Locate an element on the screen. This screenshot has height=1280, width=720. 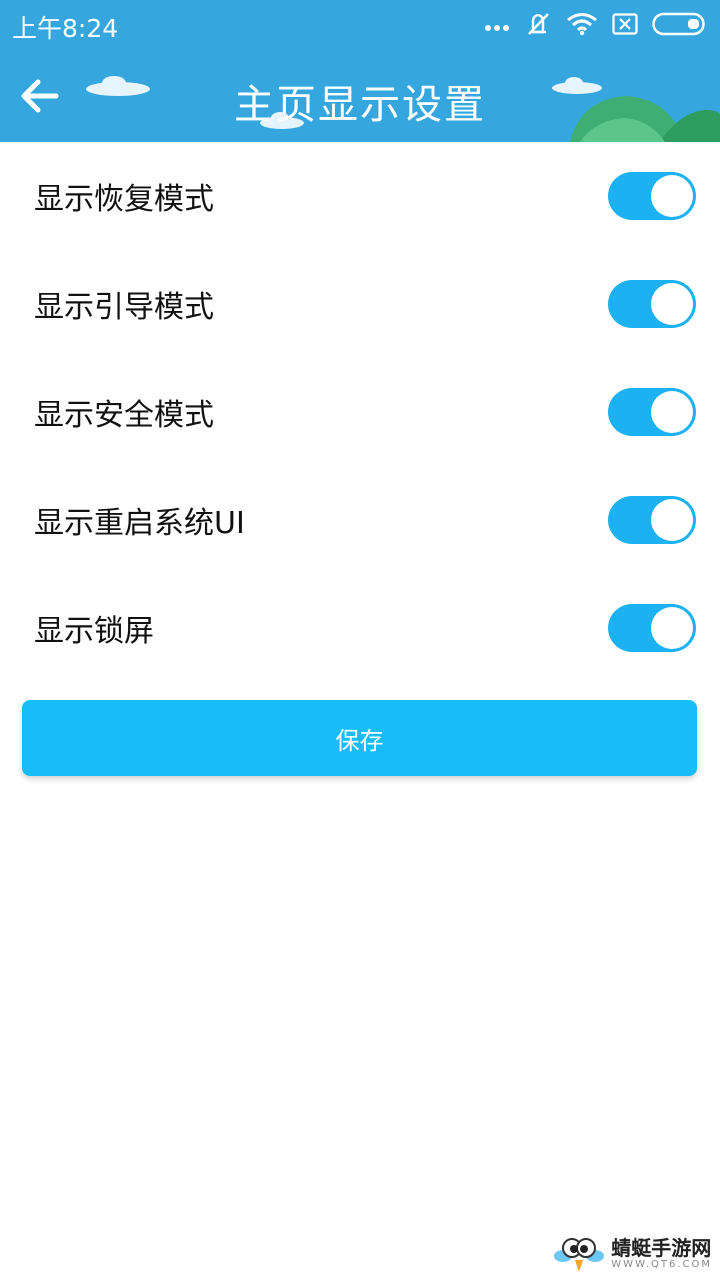
watermark: 蜻蜓手游网 WWW.QT6.COM is located at coordinates (632, 1254).